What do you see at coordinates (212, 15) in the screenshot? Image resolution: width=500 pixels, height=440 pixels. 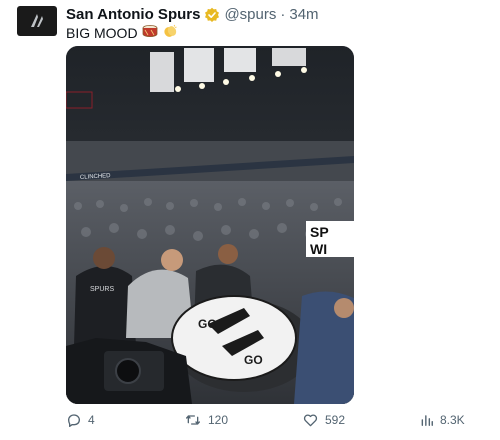 I see `verified-badge-icon` at bounding box center [212, 15].